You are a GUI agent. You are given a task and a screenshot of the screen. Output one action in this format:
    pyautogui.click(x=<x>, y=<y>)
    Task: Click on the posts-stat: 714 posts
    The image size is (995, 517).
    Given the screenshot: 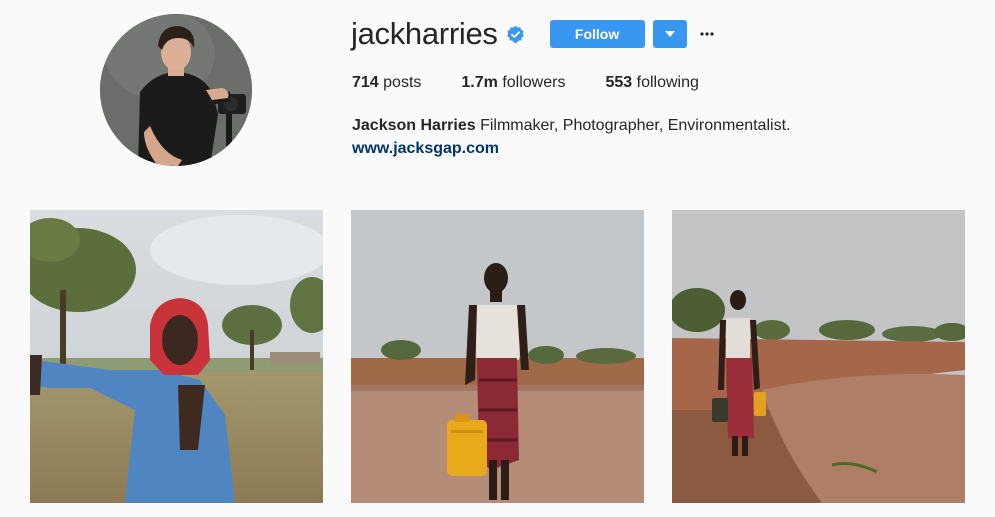 What is the action you would take?
    pyautogui.click(x=386, y=83)
    